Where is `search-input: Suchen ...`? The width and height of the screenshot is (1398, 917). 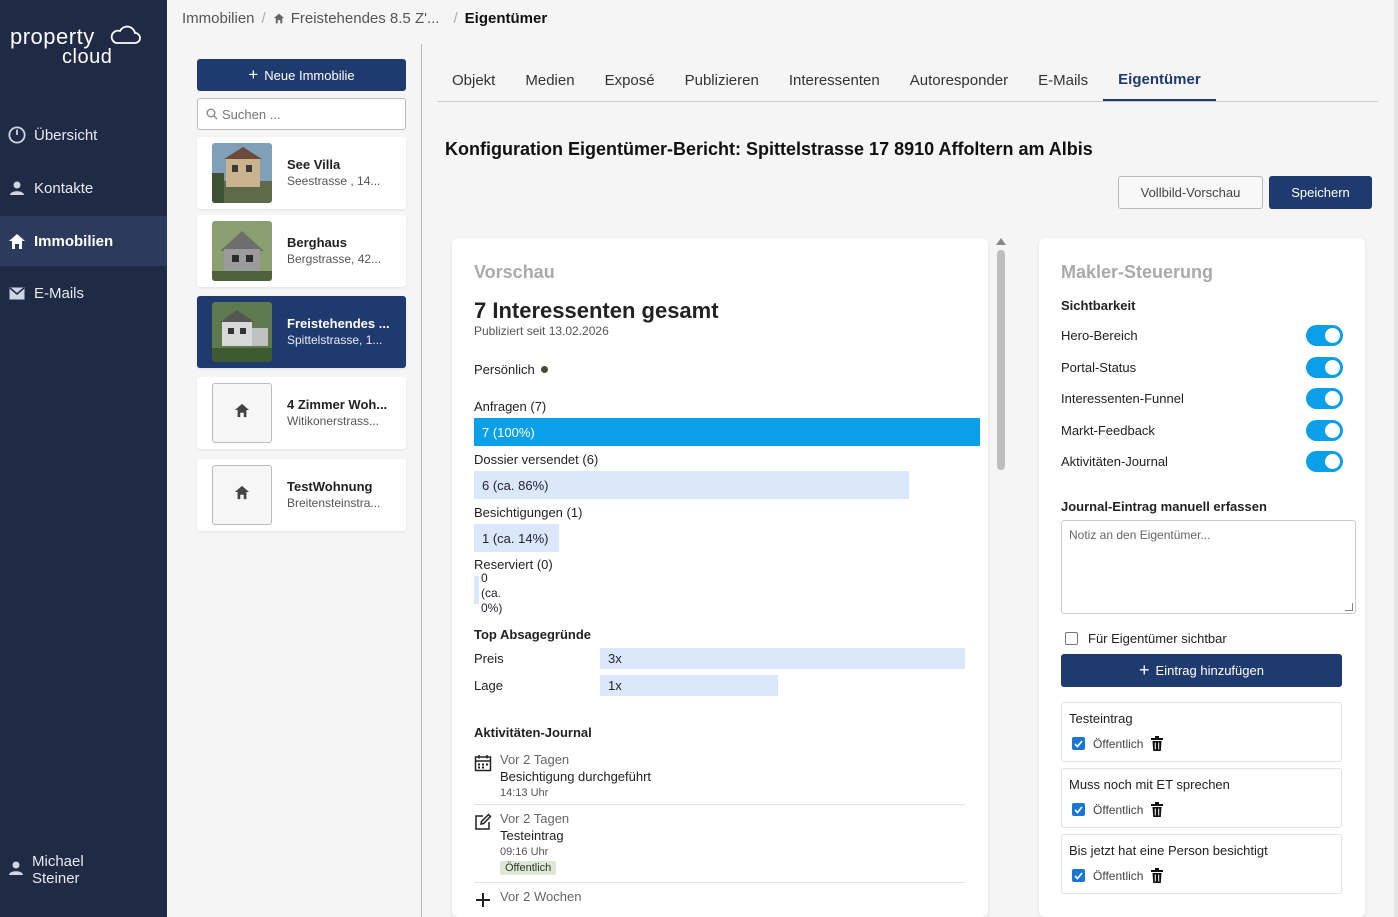 search-input: Suchen ... is located at coordinates (301, 114).